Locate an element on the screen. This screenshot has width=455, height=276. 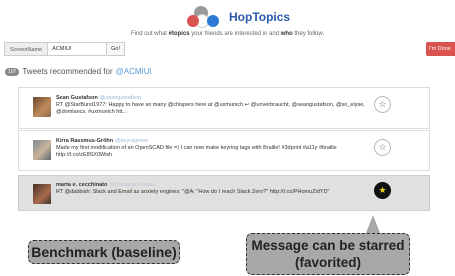
app-name: HopTopics is located at coordinates (260, 17).